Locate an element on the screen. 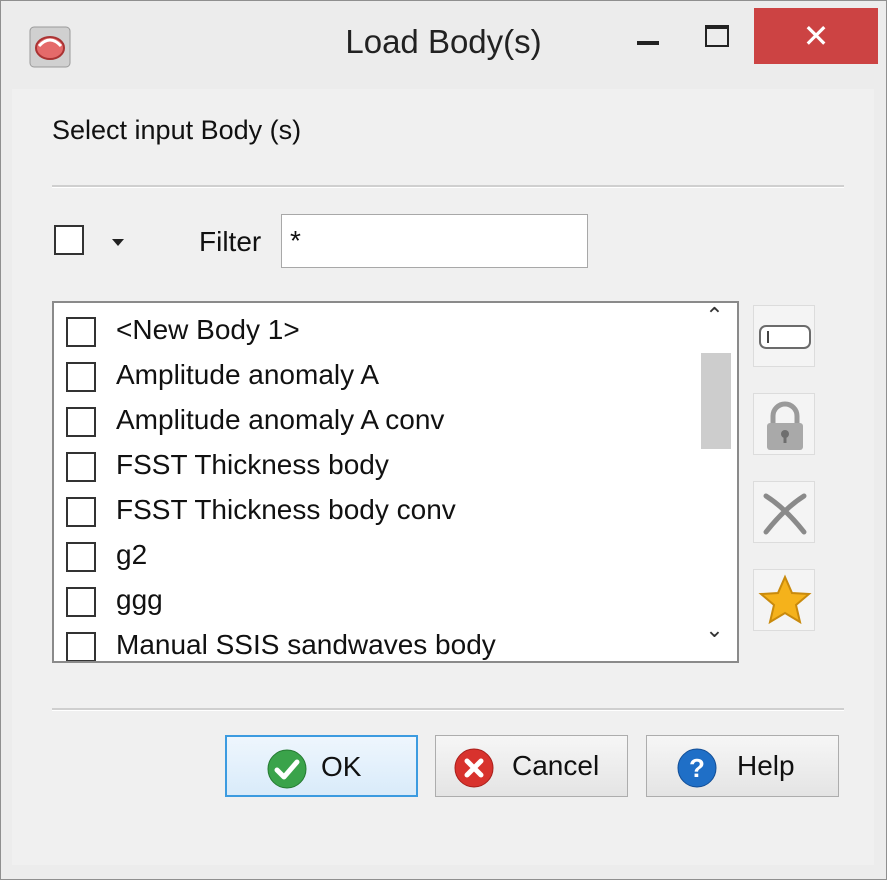 The width and height of the screenshot is (889, 882). close-icon: ✕ is located at coordinates (816, 36).